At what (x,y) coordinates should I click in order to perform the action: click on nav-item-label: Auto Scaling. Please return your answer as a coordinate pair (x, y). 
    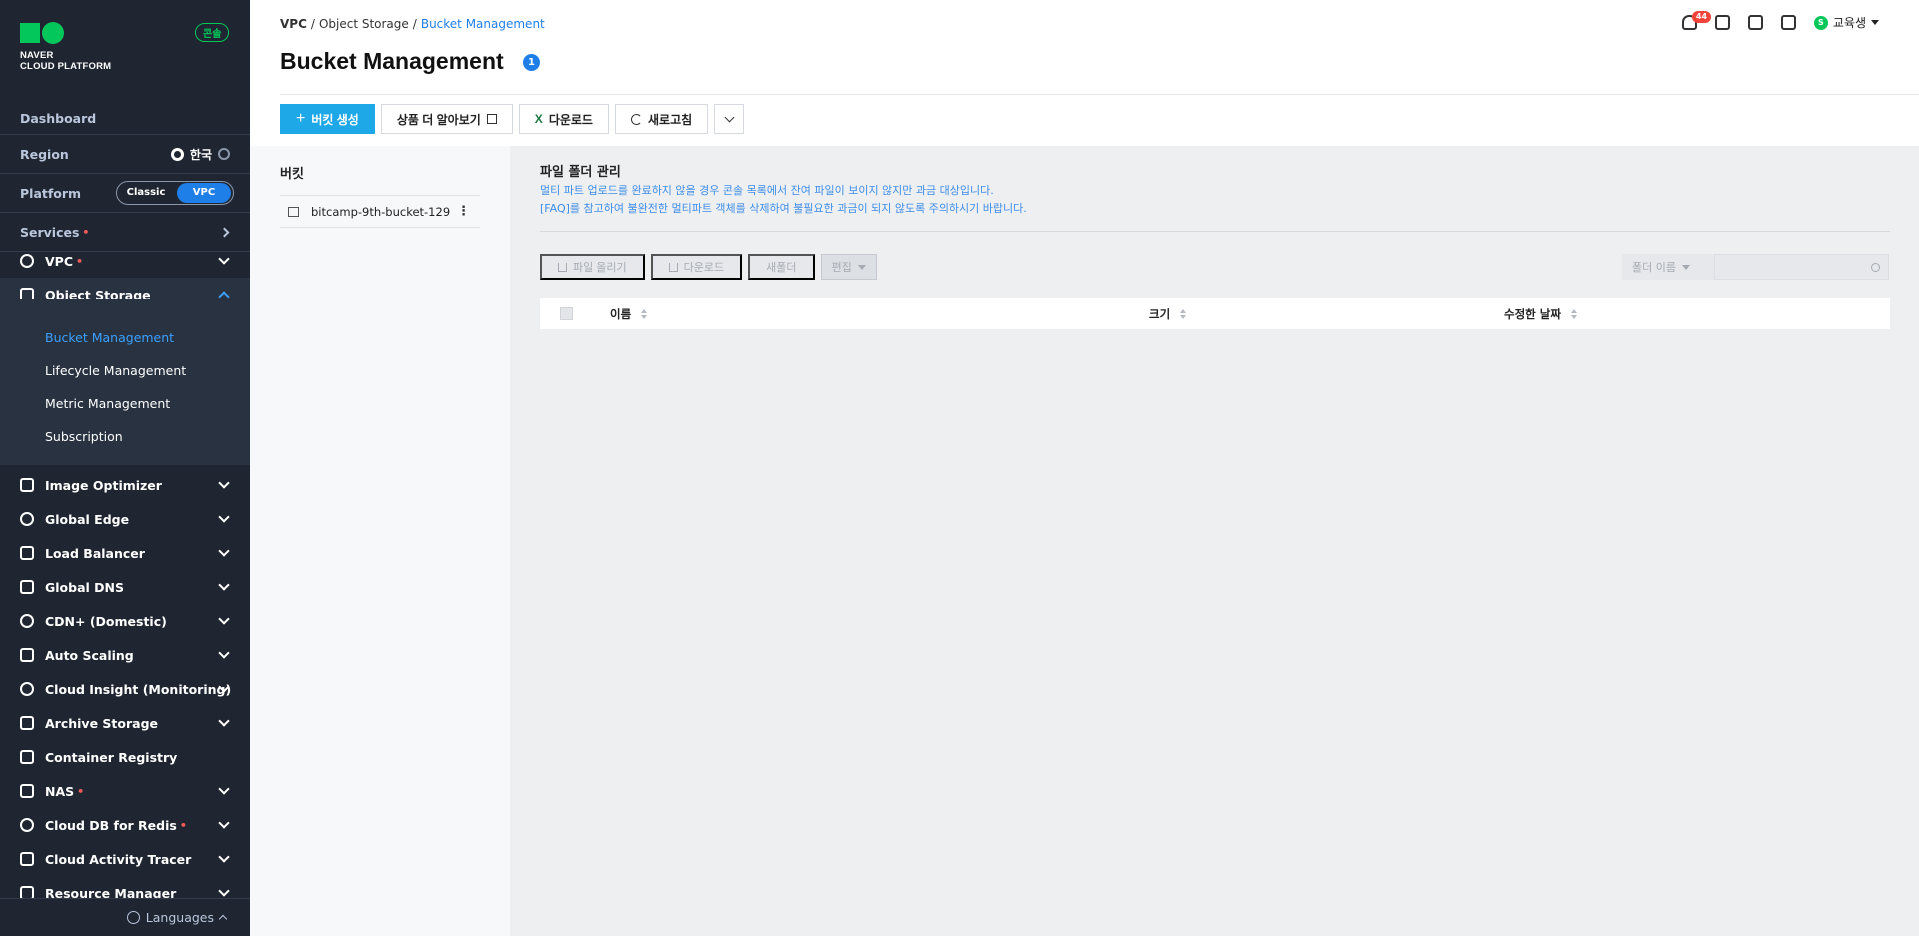
    Looking at the image, I should click on (89, 655).